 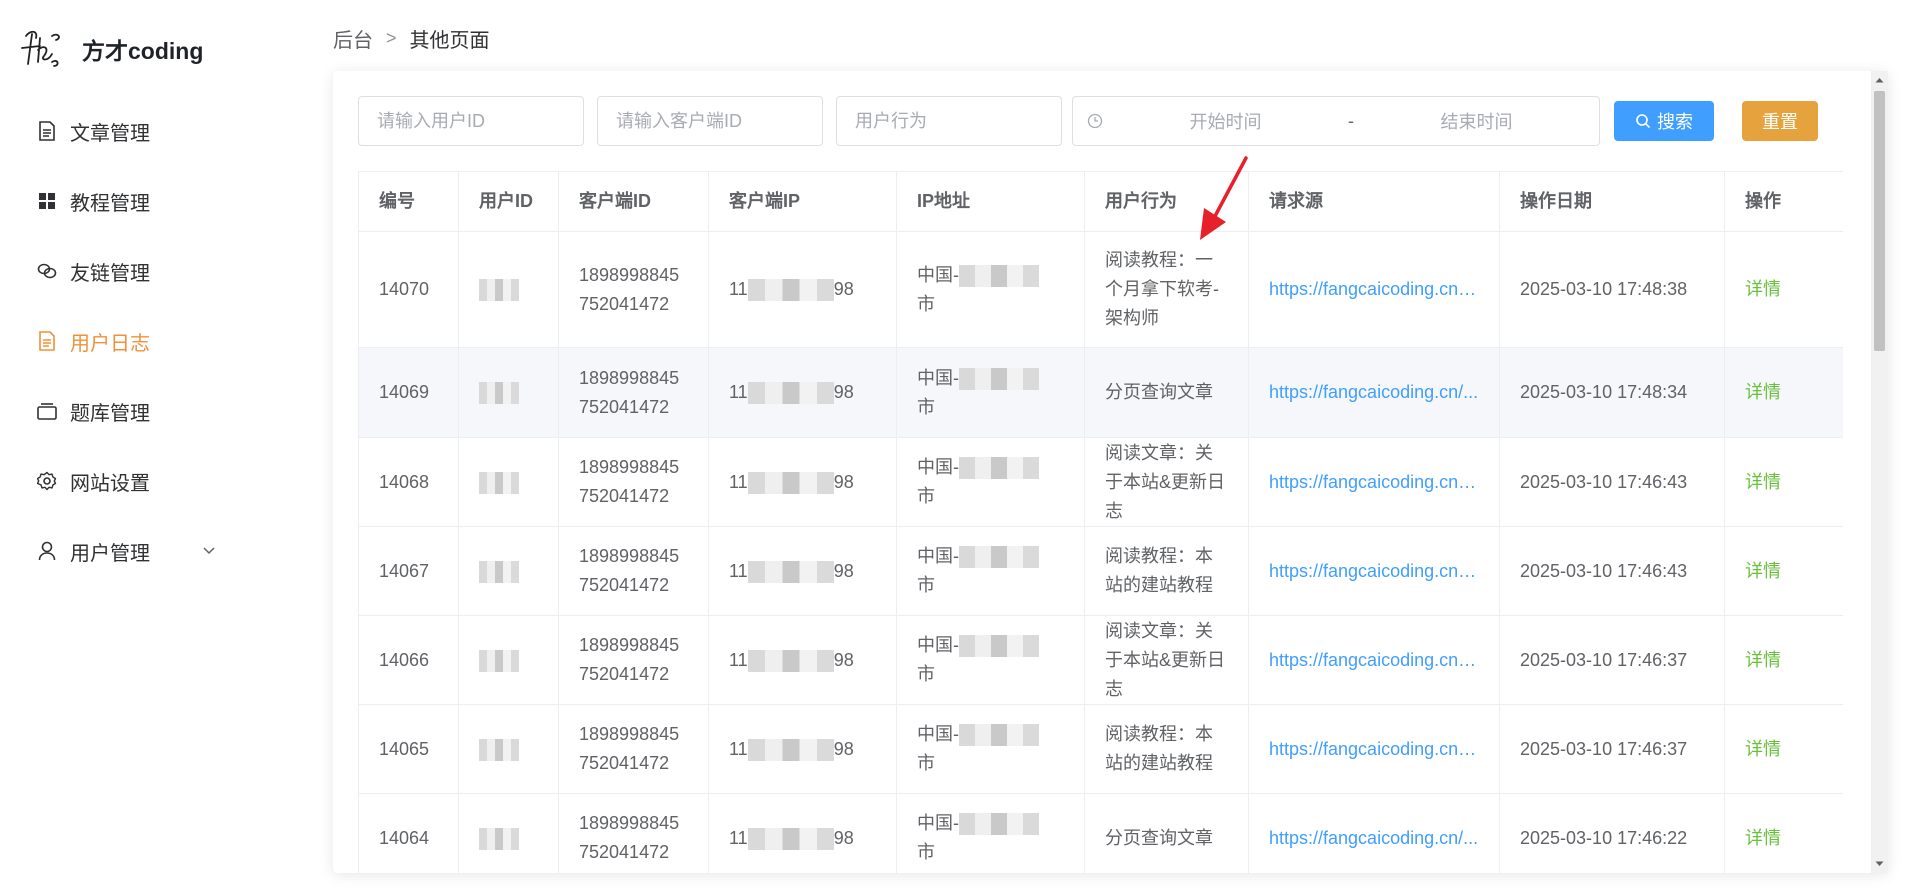 I want to click on end-time-input: 结束时间, so click(x=1476, y=121).